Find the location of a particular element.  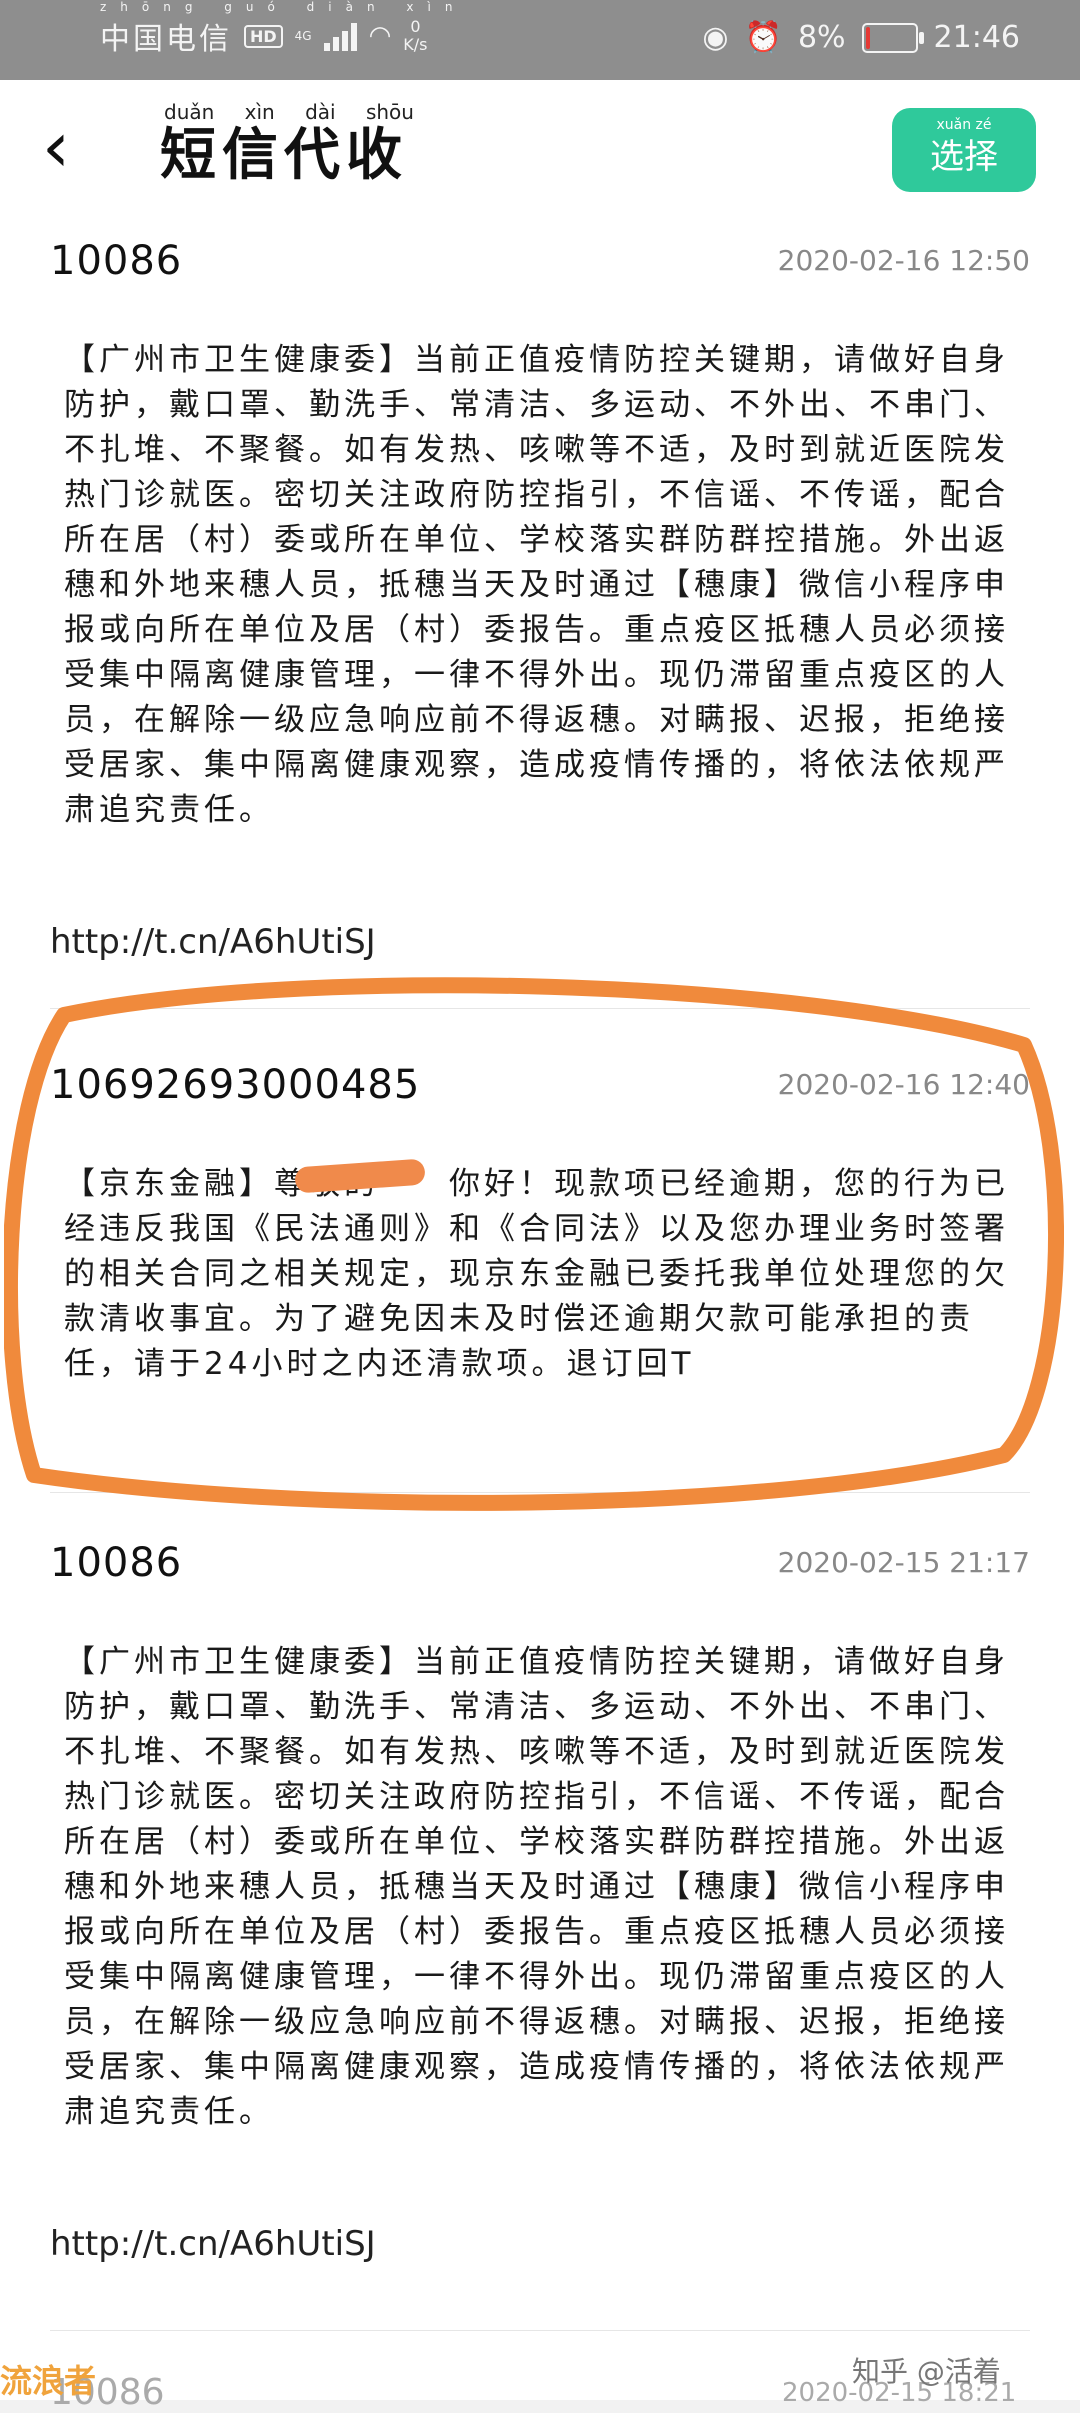

battery-level is located at coordinates (867, 37).